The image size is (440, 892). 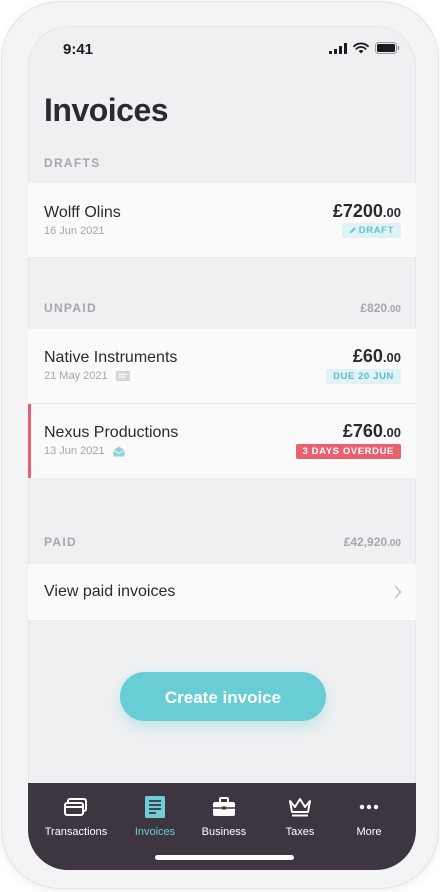 I want to click on invoice-date: 16 Jun 2021, so click(x=74, y=231).